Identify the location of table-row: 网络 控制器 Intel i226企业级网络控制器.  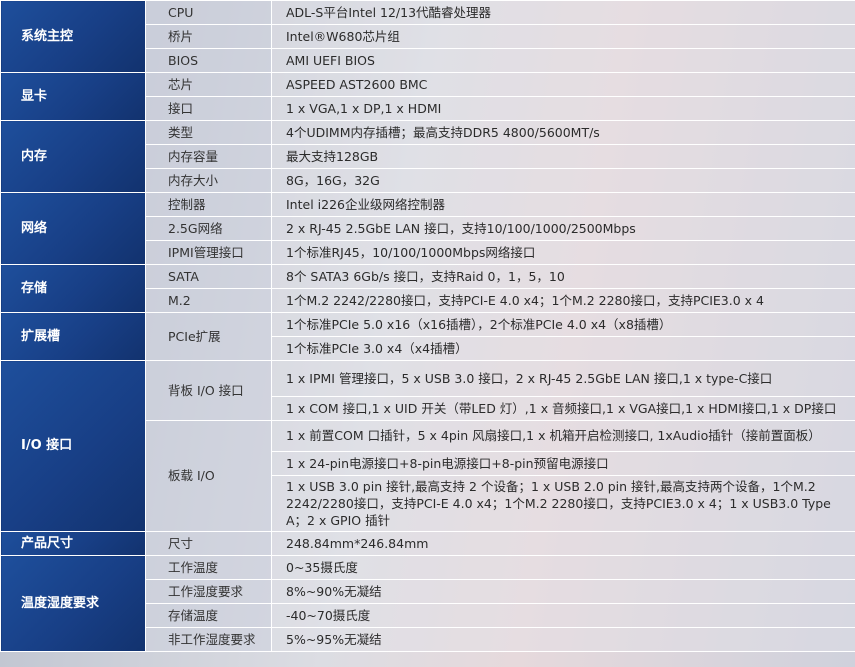
(427, 228).